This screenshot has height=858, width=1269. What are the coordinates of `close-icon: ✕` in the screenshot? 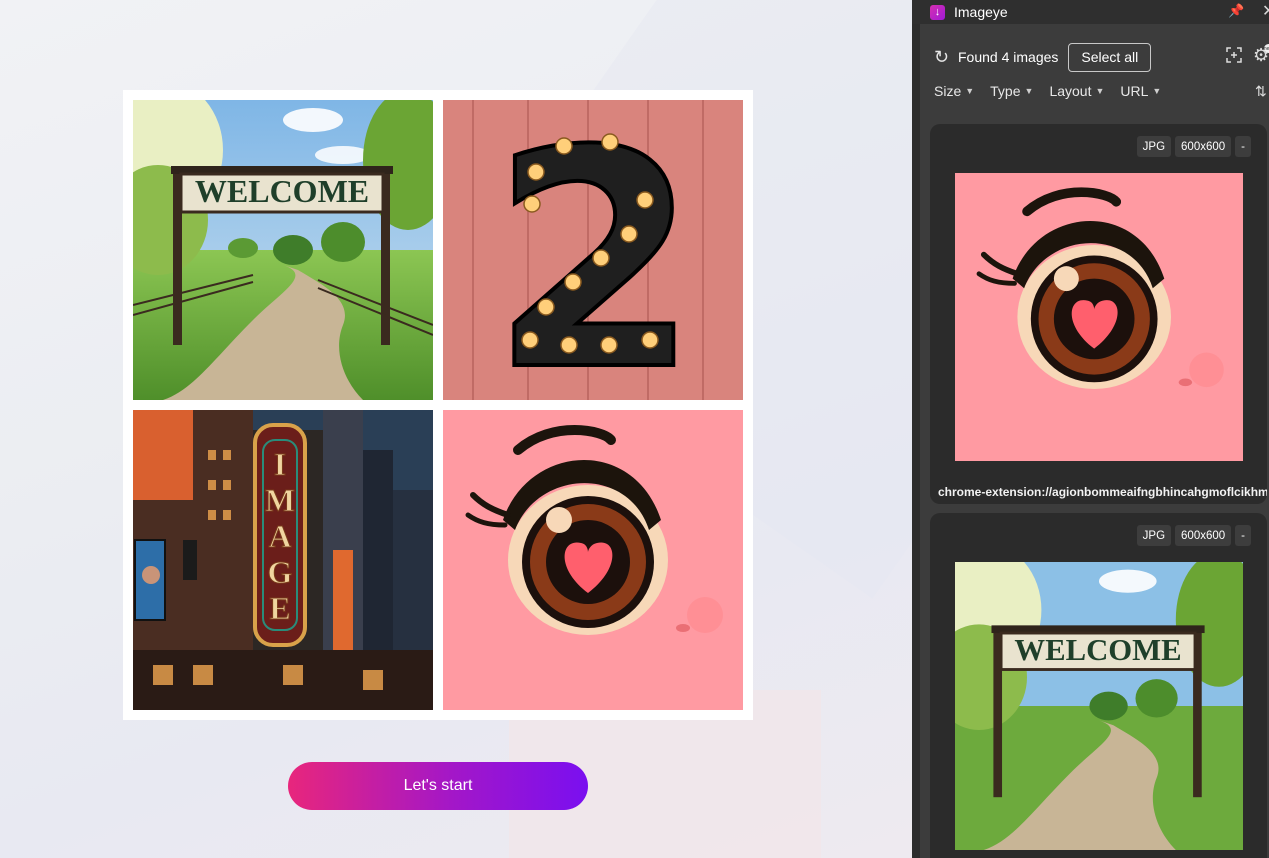 It's located at (1265, 11).